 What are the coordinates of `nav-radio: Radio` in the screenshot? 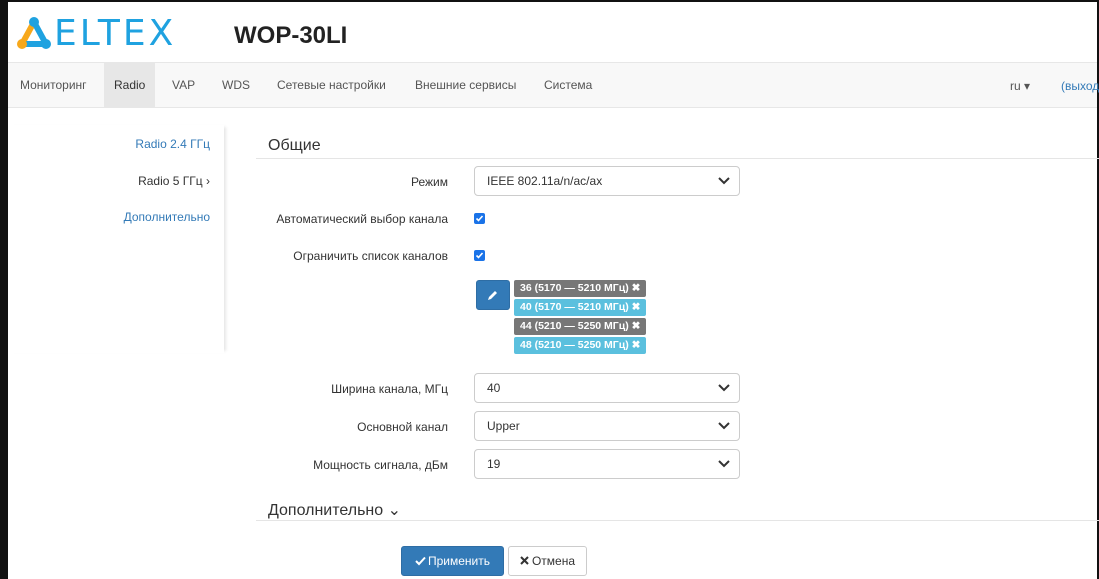 It's located at (130, 85).